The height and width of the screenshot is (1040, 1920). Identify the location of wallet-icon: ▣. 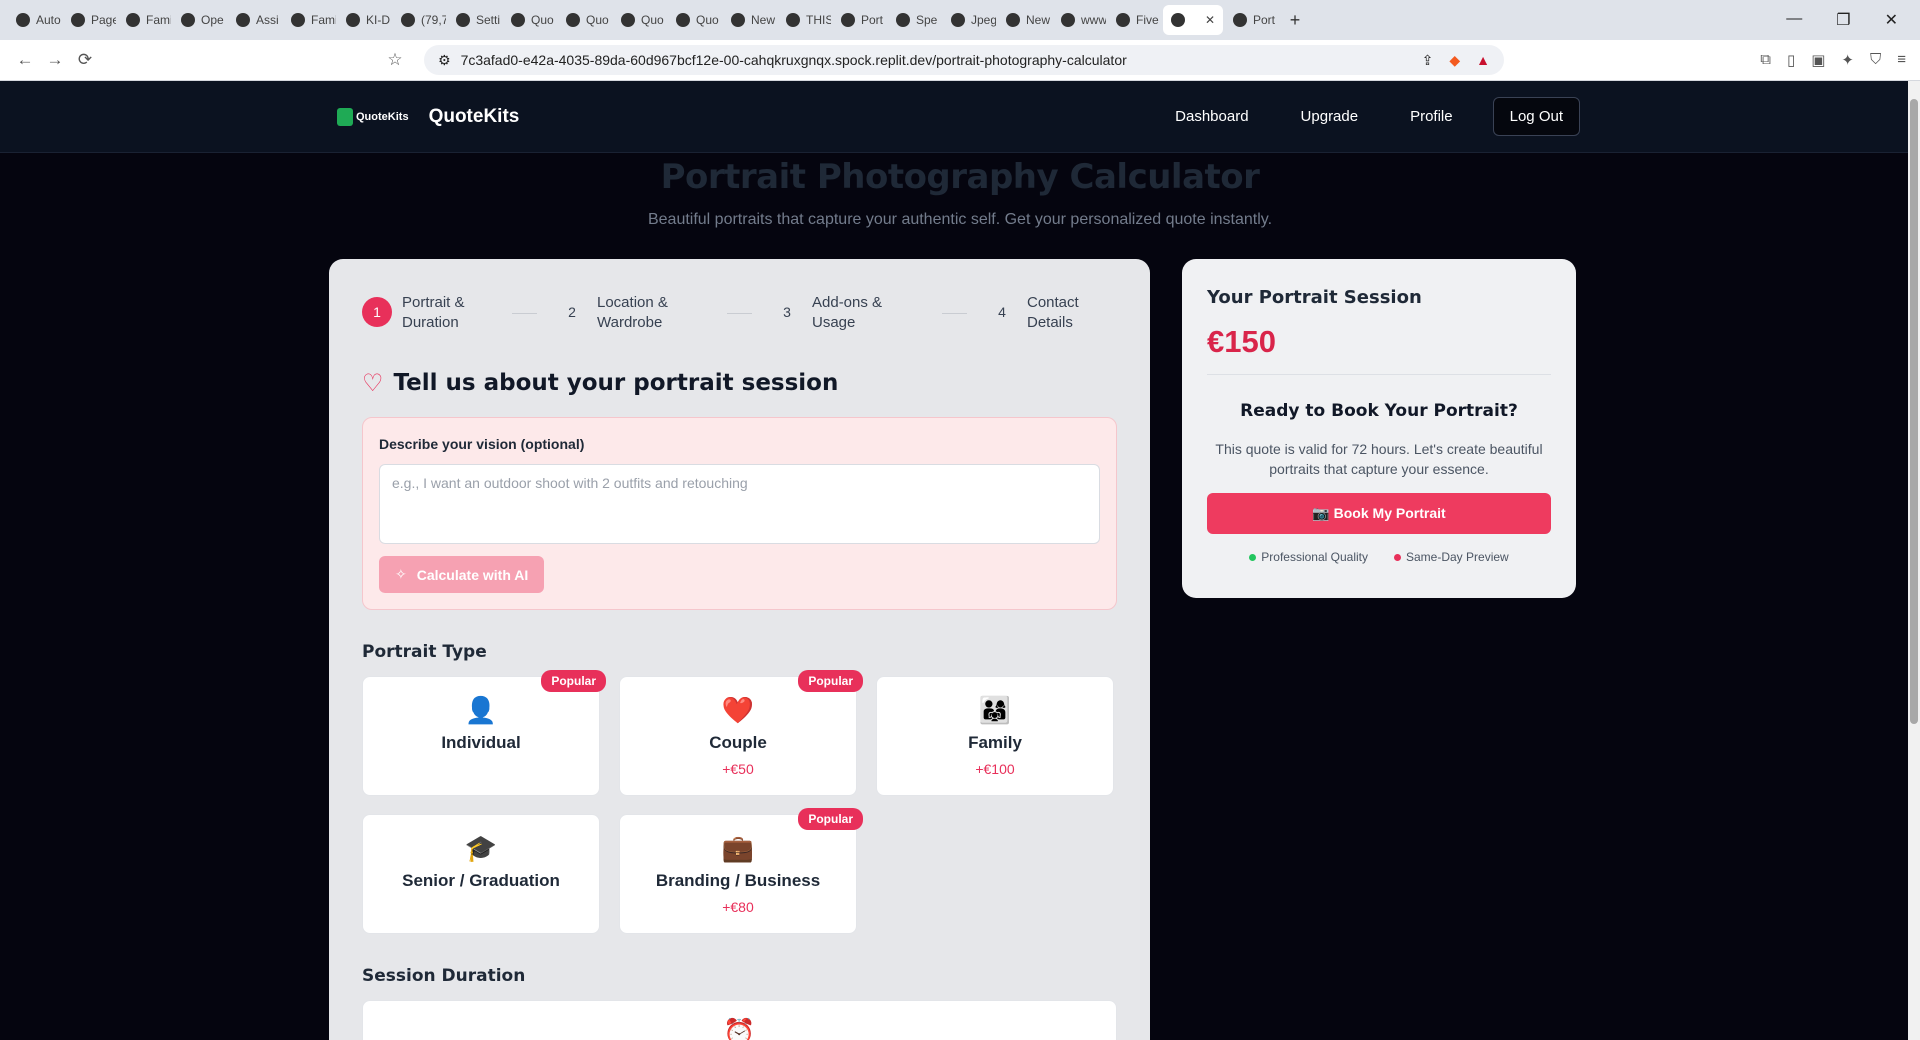
(1818, 60).